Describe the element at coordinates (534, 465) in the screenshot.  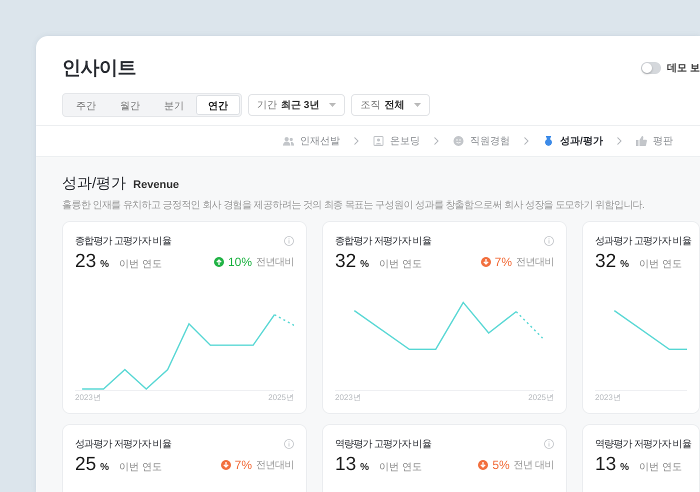
I see `comparison-label: 전년 대비` at that location.